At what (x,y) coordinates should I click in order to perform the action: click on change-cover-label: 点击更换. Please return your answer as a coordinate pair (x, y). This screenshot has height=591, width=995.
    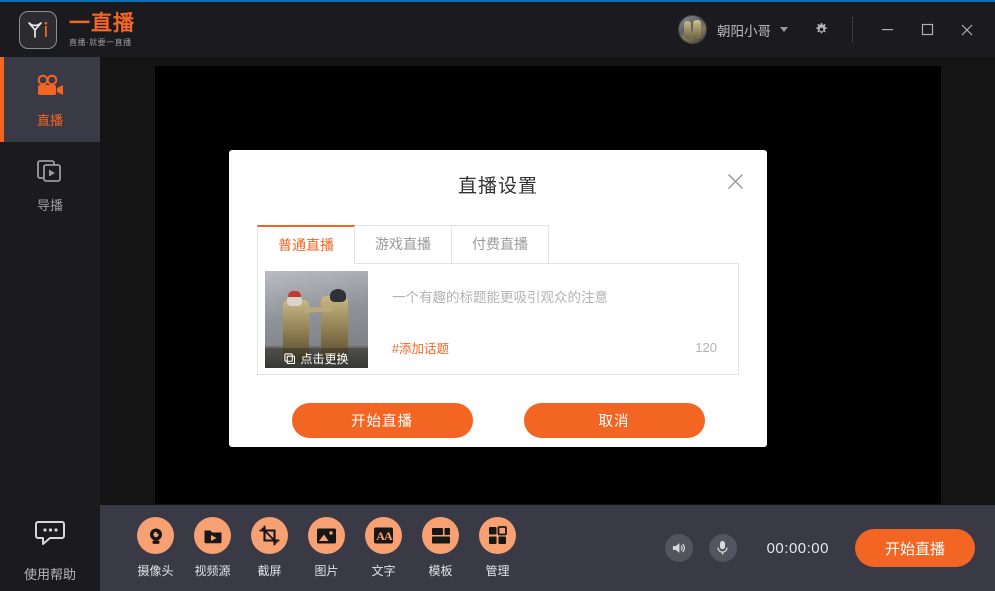
    Looking at the image, I should click on (324, 358).